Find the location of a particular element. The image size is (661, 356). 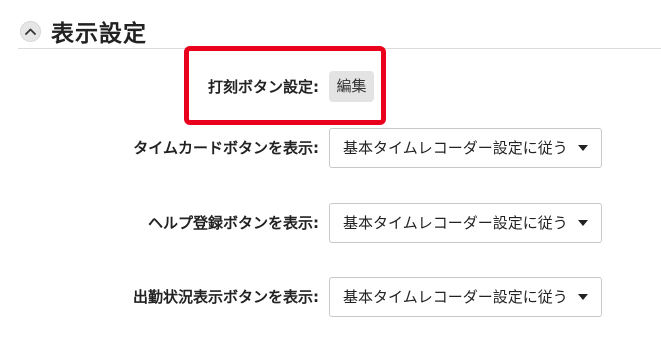

section-title: 表示設定 is located at coordinates (99, 34).